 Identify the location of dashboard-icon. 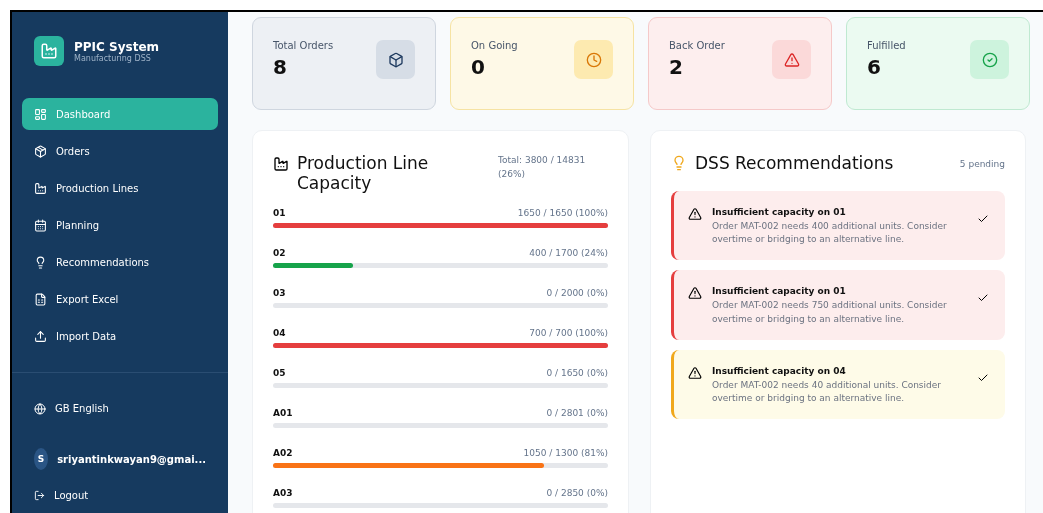
(40, 114).